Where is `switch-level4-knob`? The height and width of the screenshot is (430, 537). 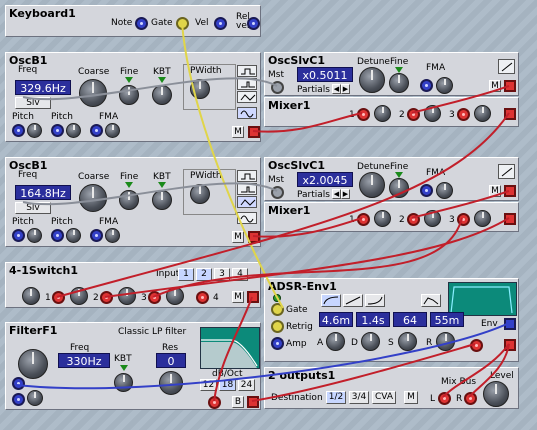
switch-level4-knob is located at coordinates (175, 296).